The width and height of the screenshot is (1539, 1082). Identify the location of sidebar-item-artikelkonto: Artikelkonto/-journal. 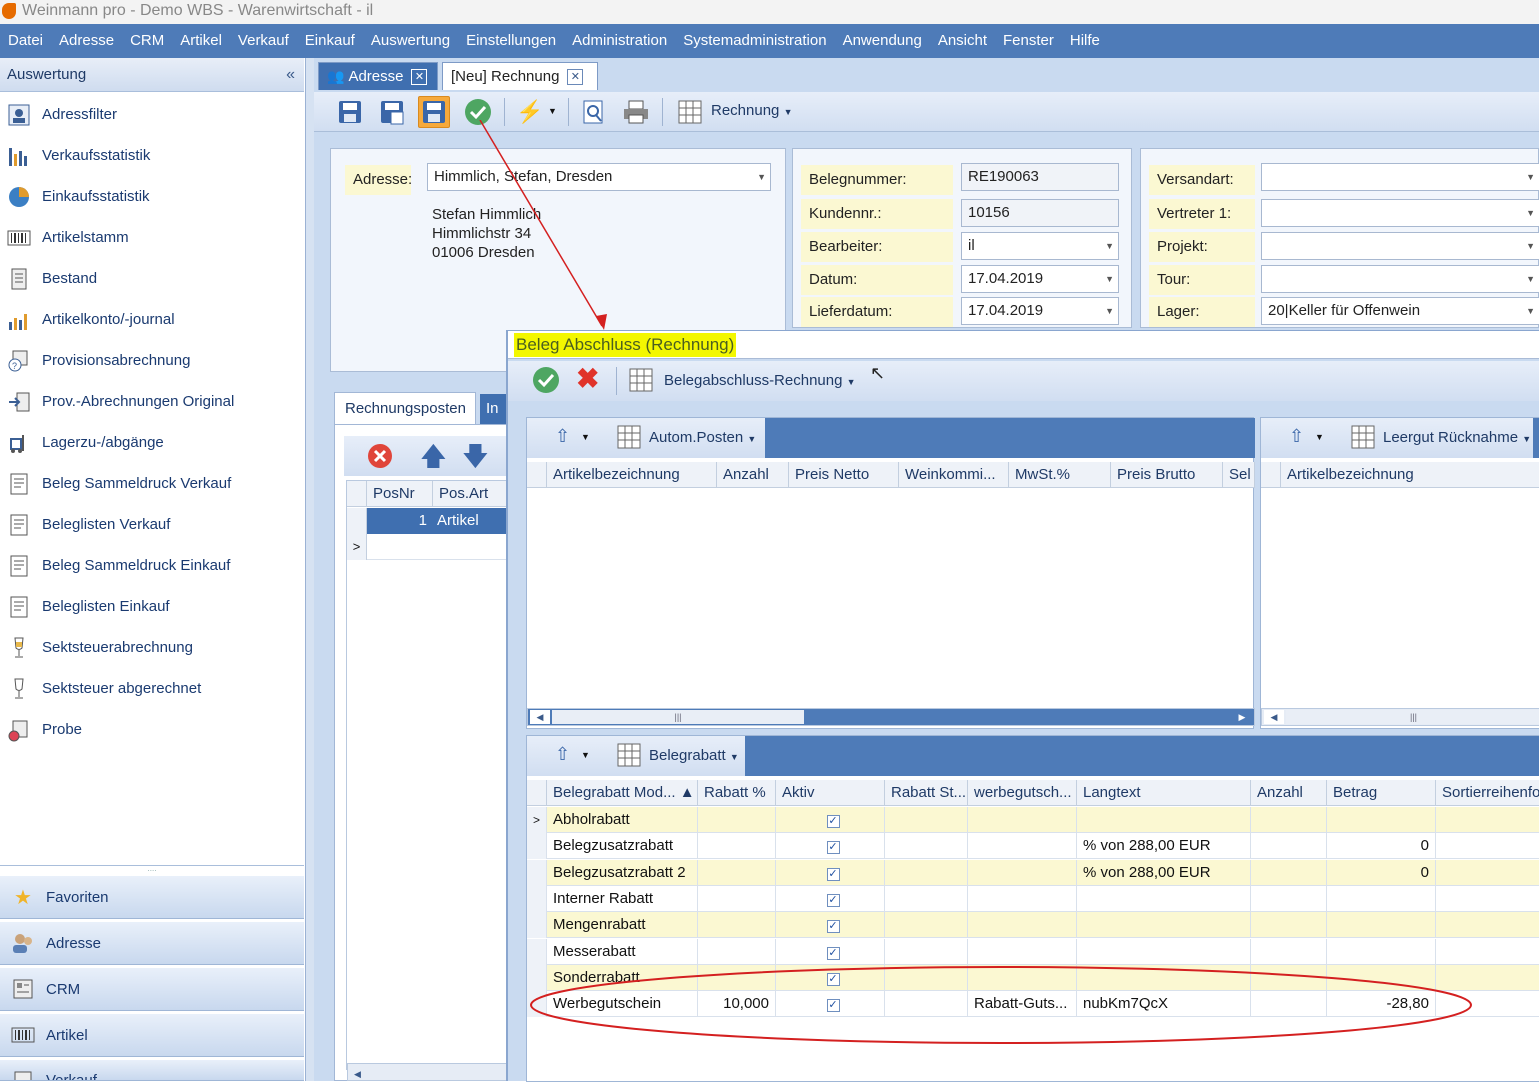
(152, 319).